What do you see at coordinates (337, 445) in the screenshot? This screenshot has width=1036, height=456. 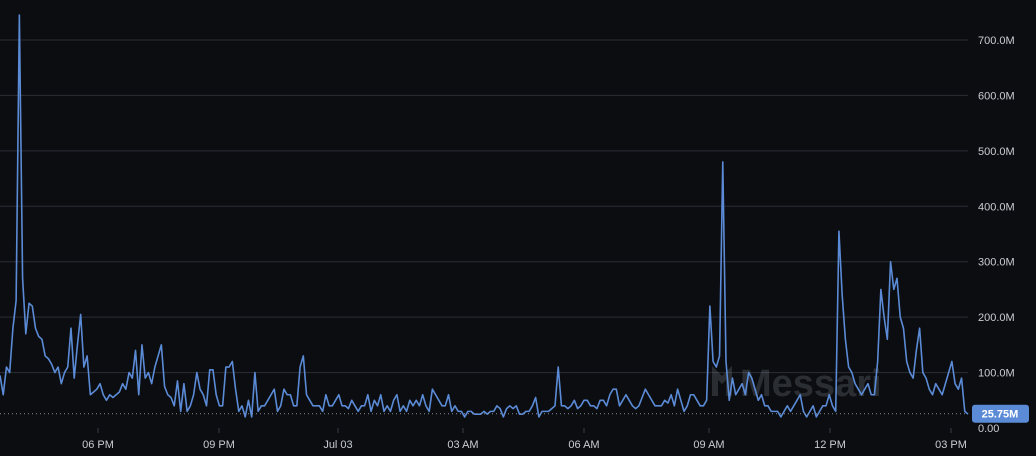 I see `x-tick-label: Jul 03` at bounding box center [337, 445].